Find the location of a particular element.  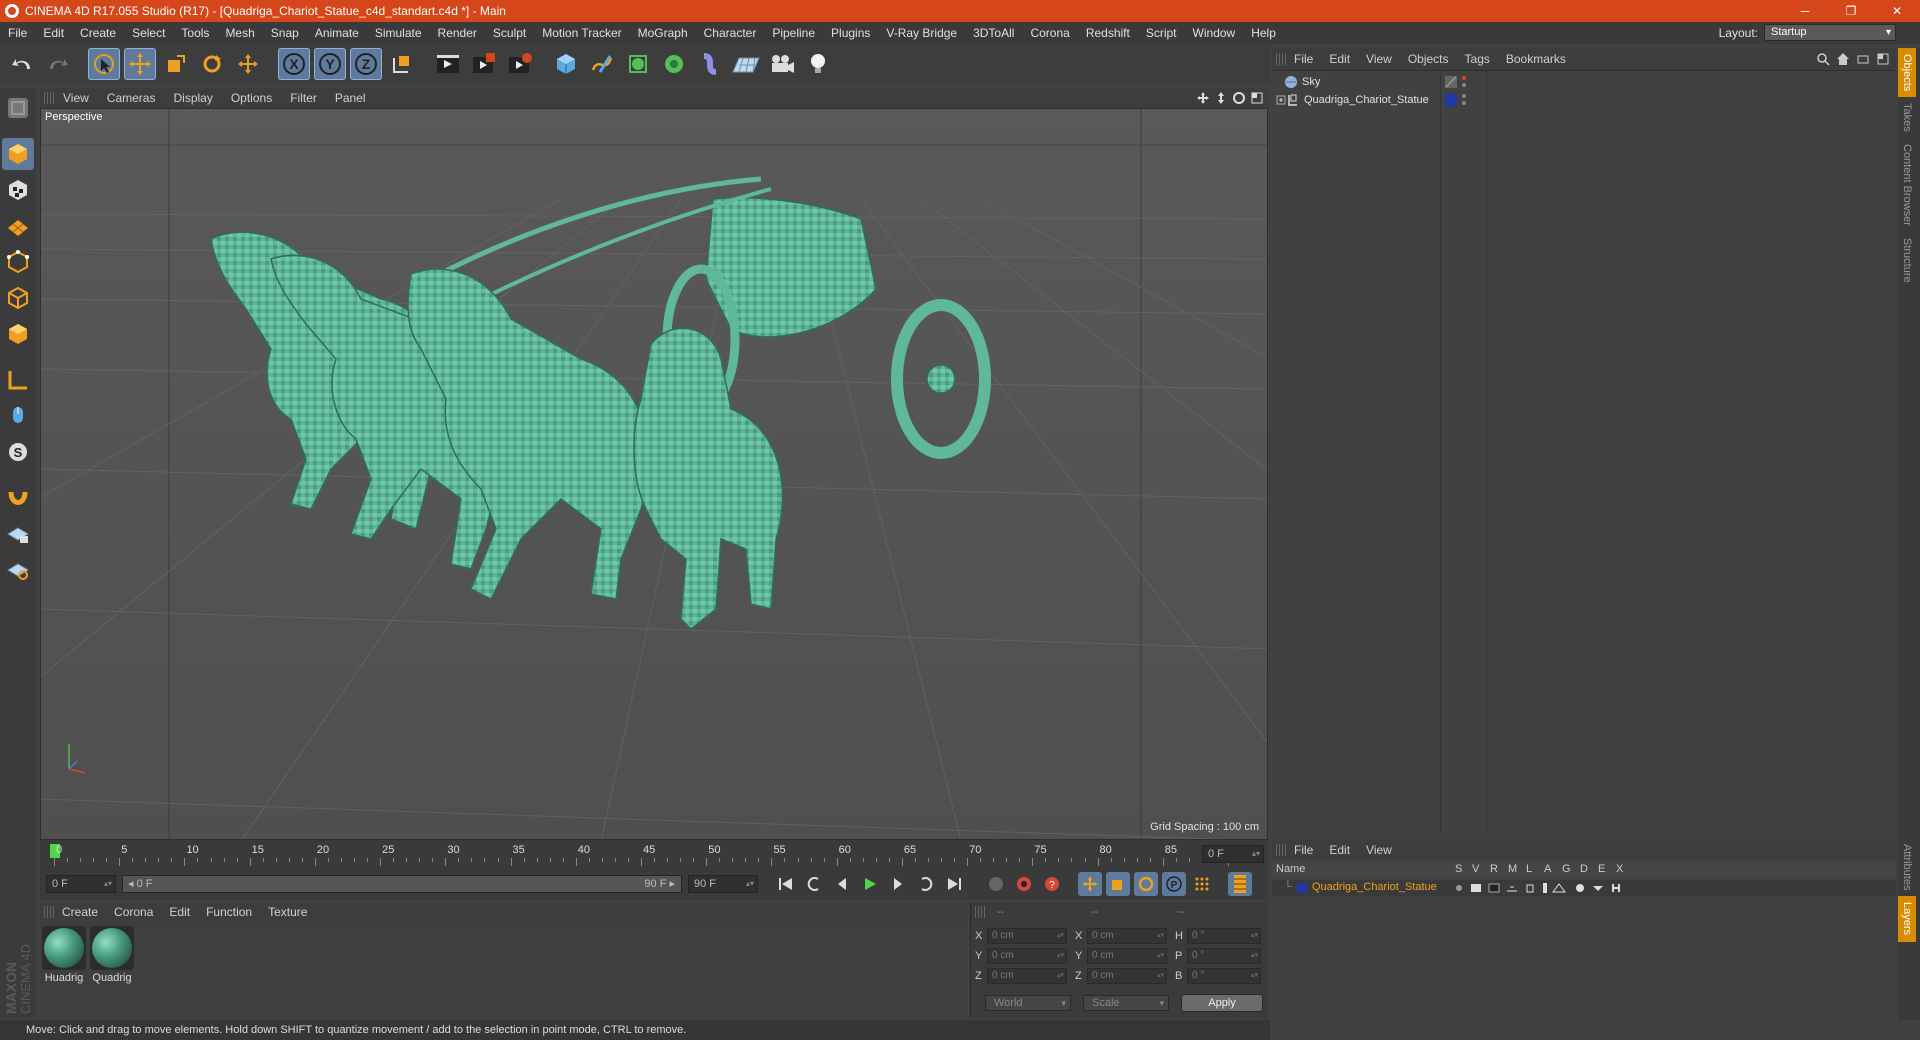

expand-icon is located at coordinates (1281, 100).